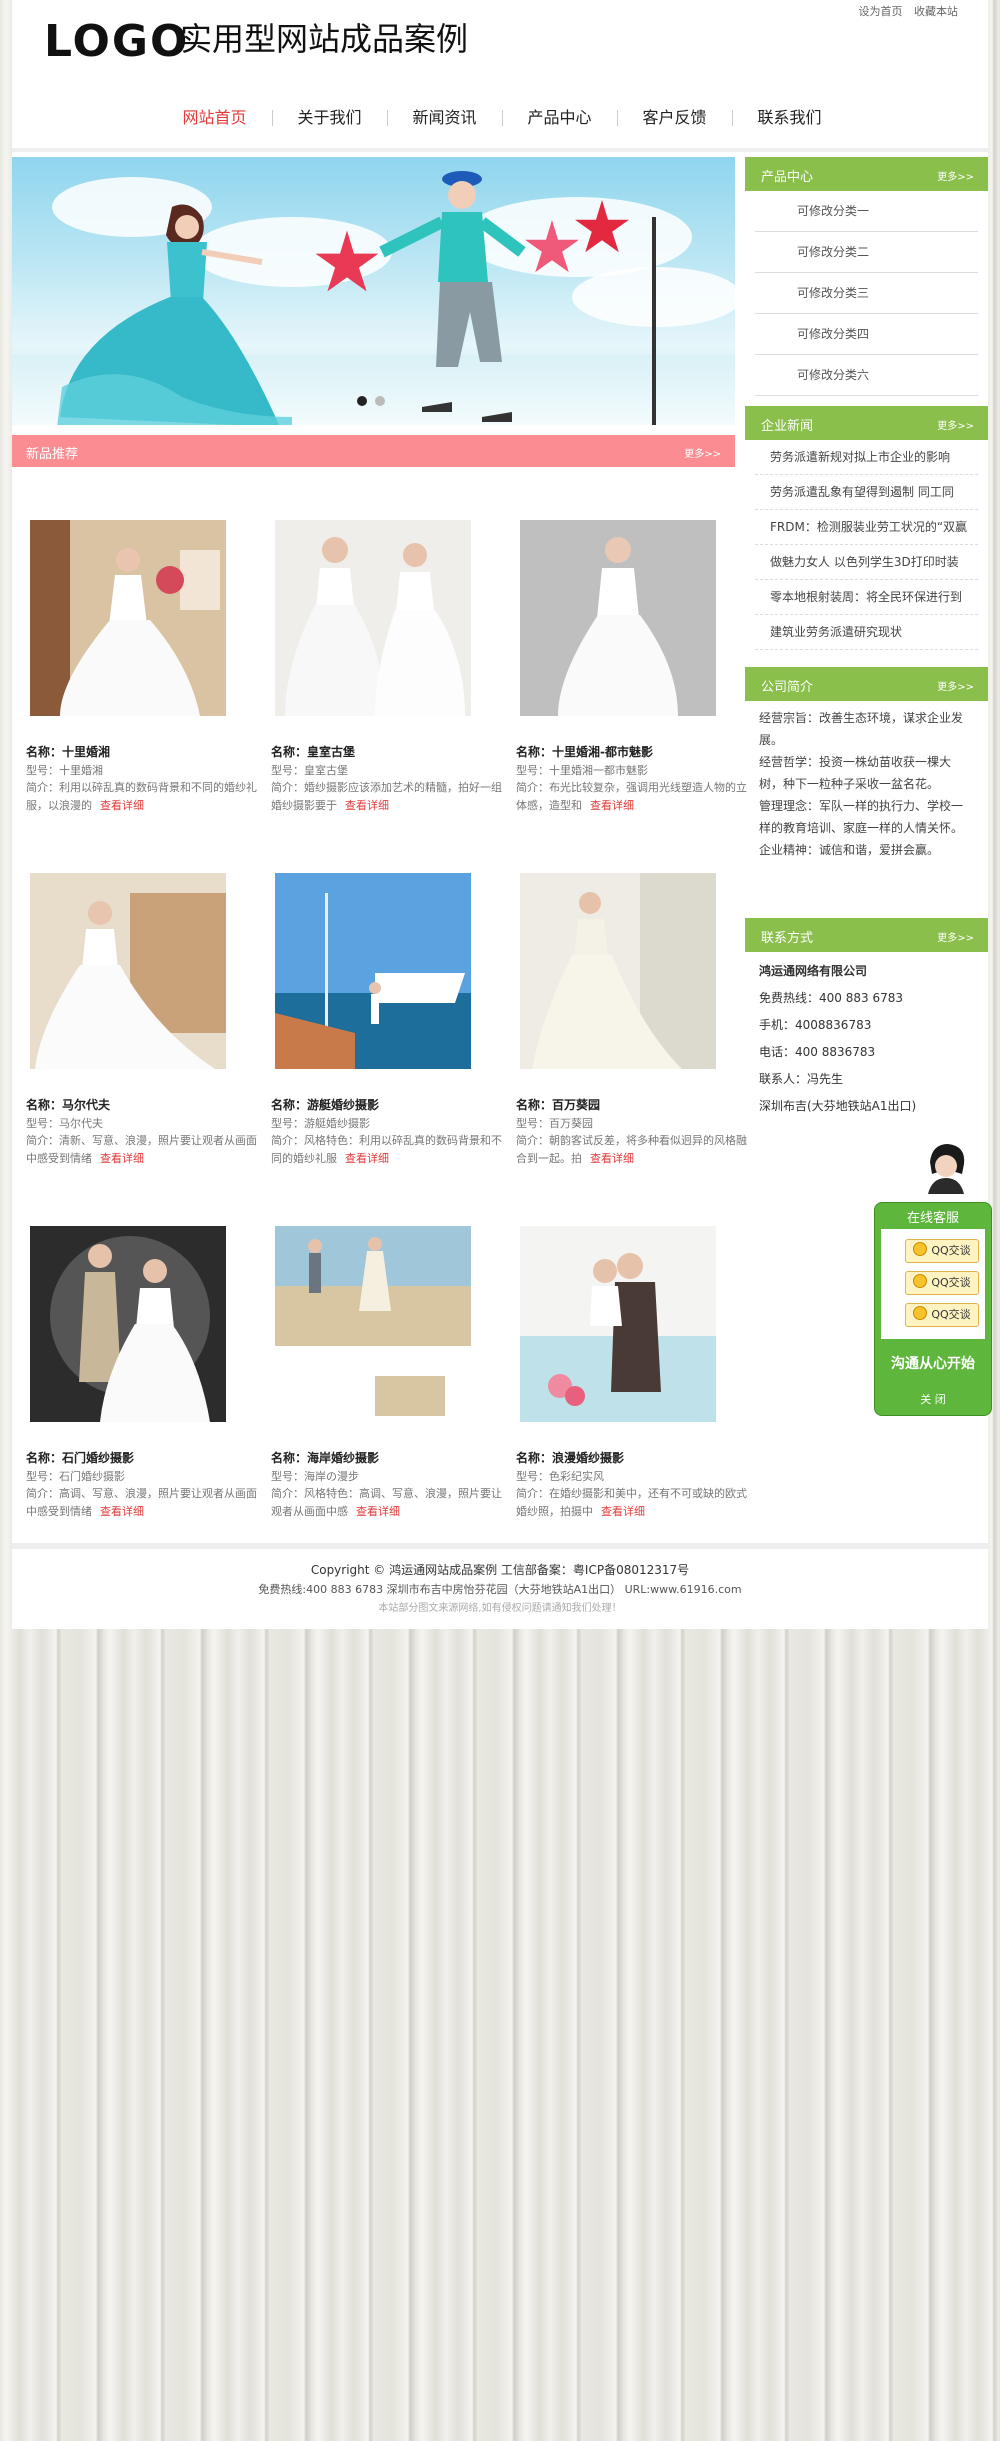 This screenshot has width=1000, height=2441. What do you see at coordinates (141, 1502) in the screenshot?
I see `product-desc: 简介：高调、写意、浪漫，照片要让观者从画面中感受到情绪 查看详细` at bounding box center [141, 1502].